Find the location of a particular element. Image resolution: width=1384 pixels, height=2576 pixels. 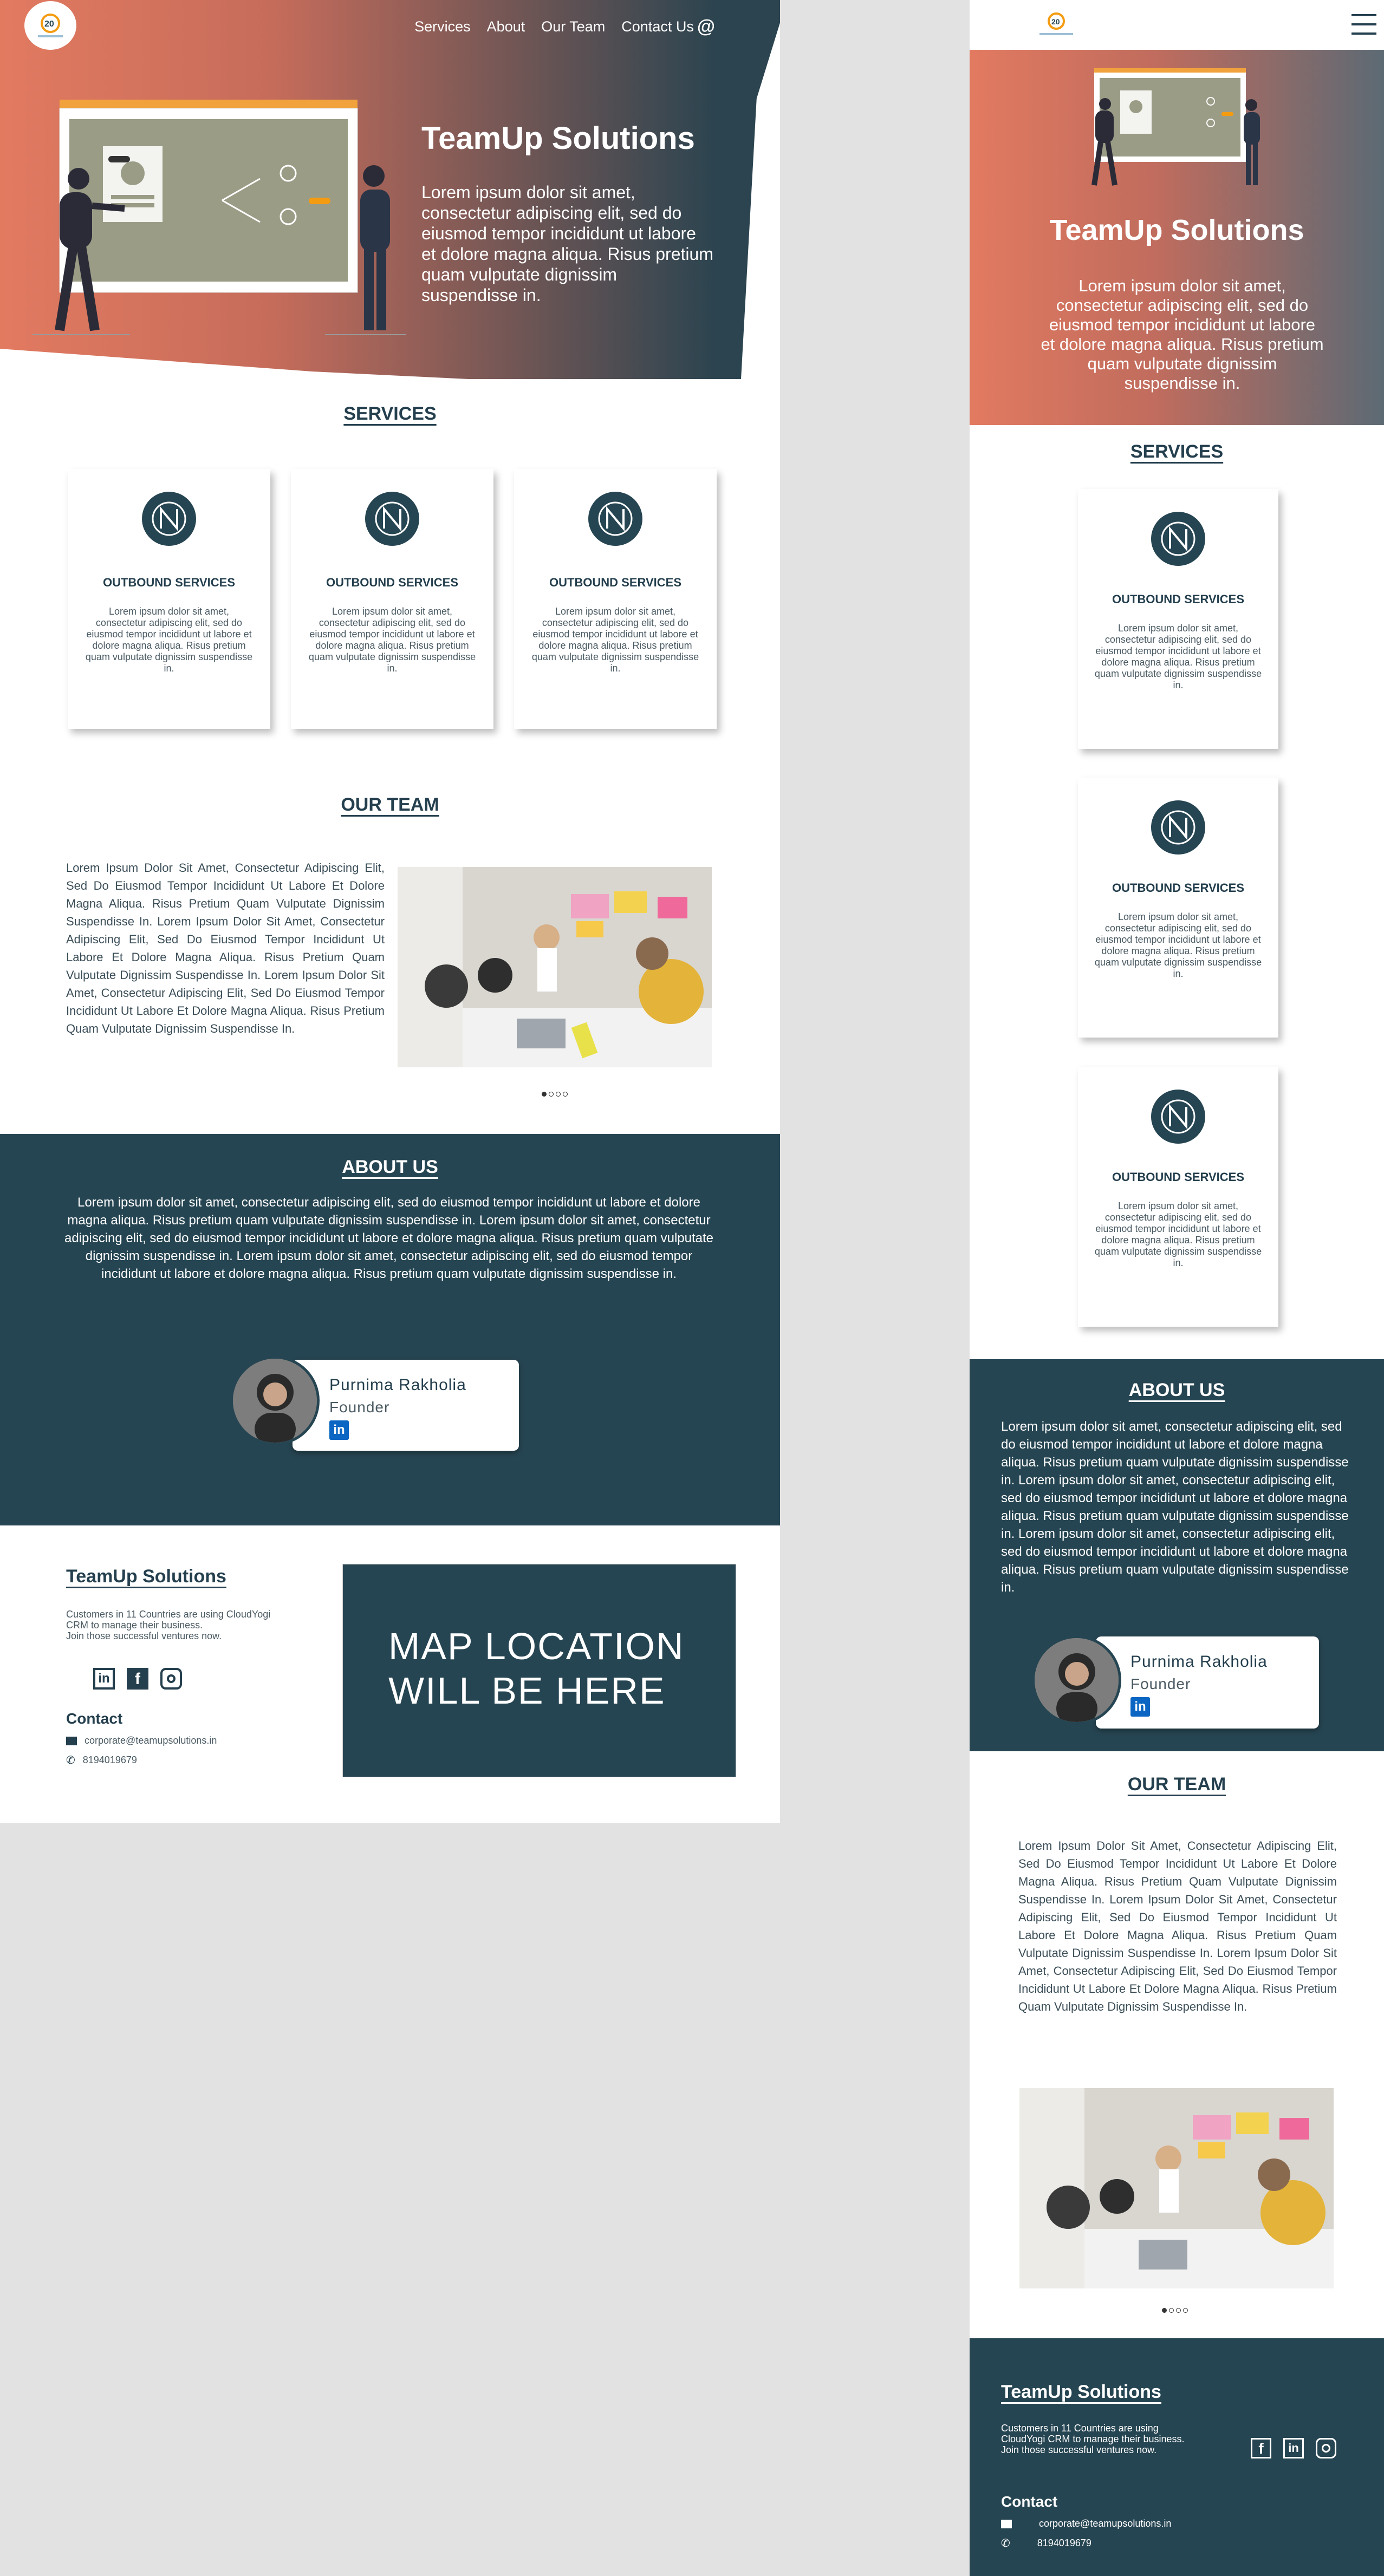

hamburger-icon is located at coordinates (1363, 24).